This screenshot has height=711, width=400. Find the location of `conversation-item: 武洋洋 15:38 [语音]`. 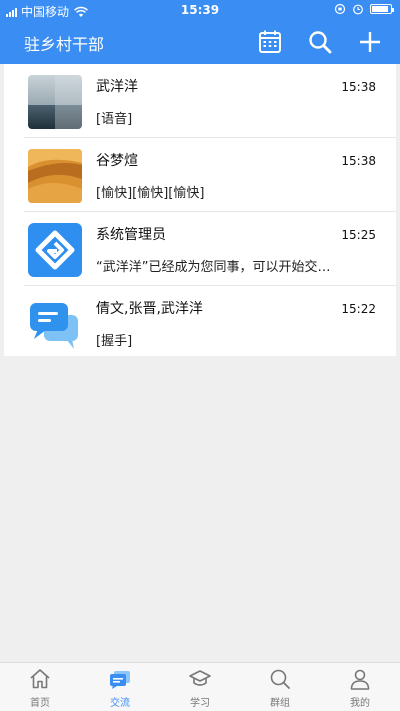

conversation-item: 武洋洋 15:38 [语音] is located at coordinates (210, 101).